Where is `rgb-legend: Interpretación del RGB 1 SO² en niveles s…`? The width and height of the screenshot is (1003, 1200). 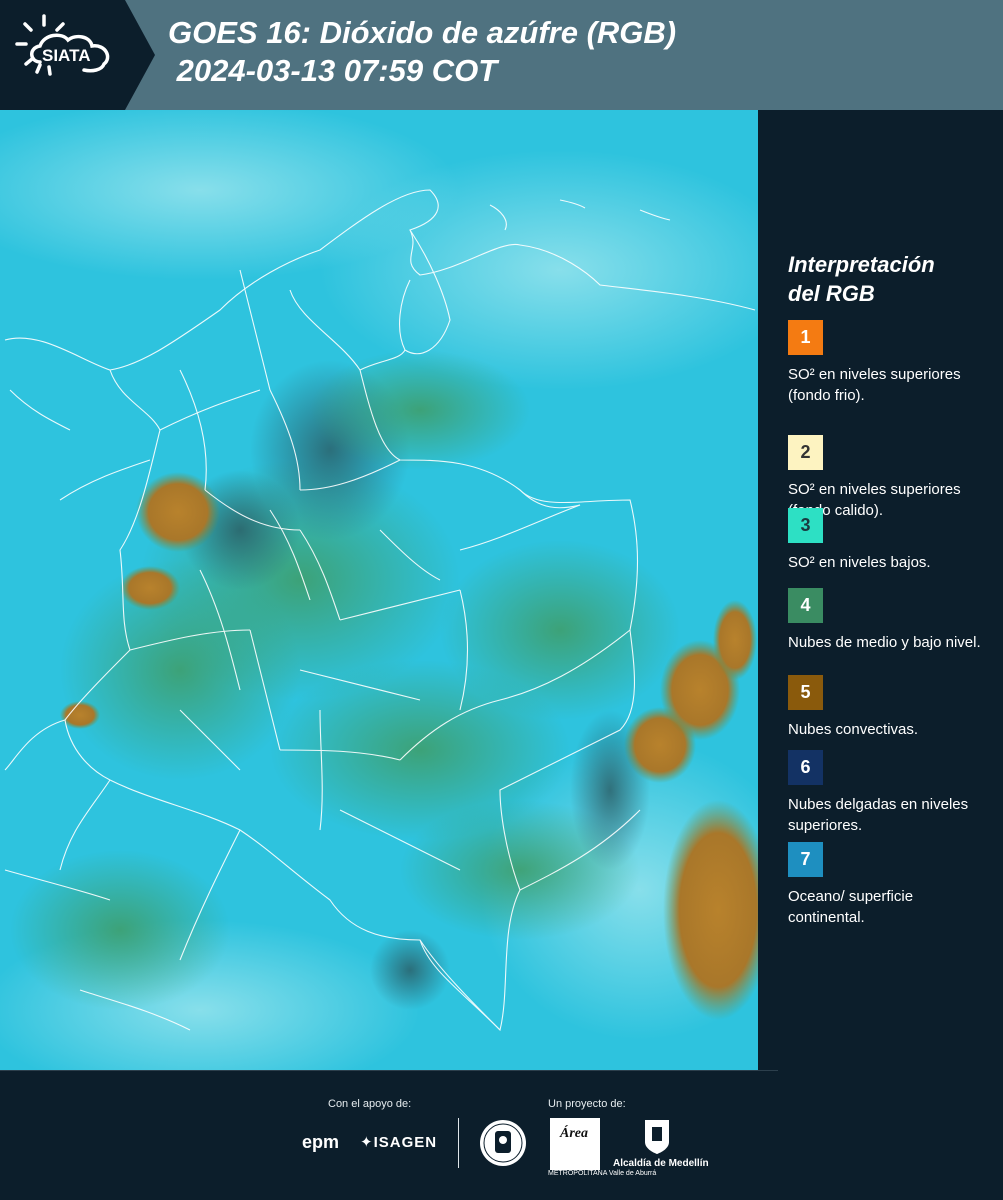
rgb-legend: Interpretación del RGB 1 SO² en niveles s… is located at coordinates (890, 588).